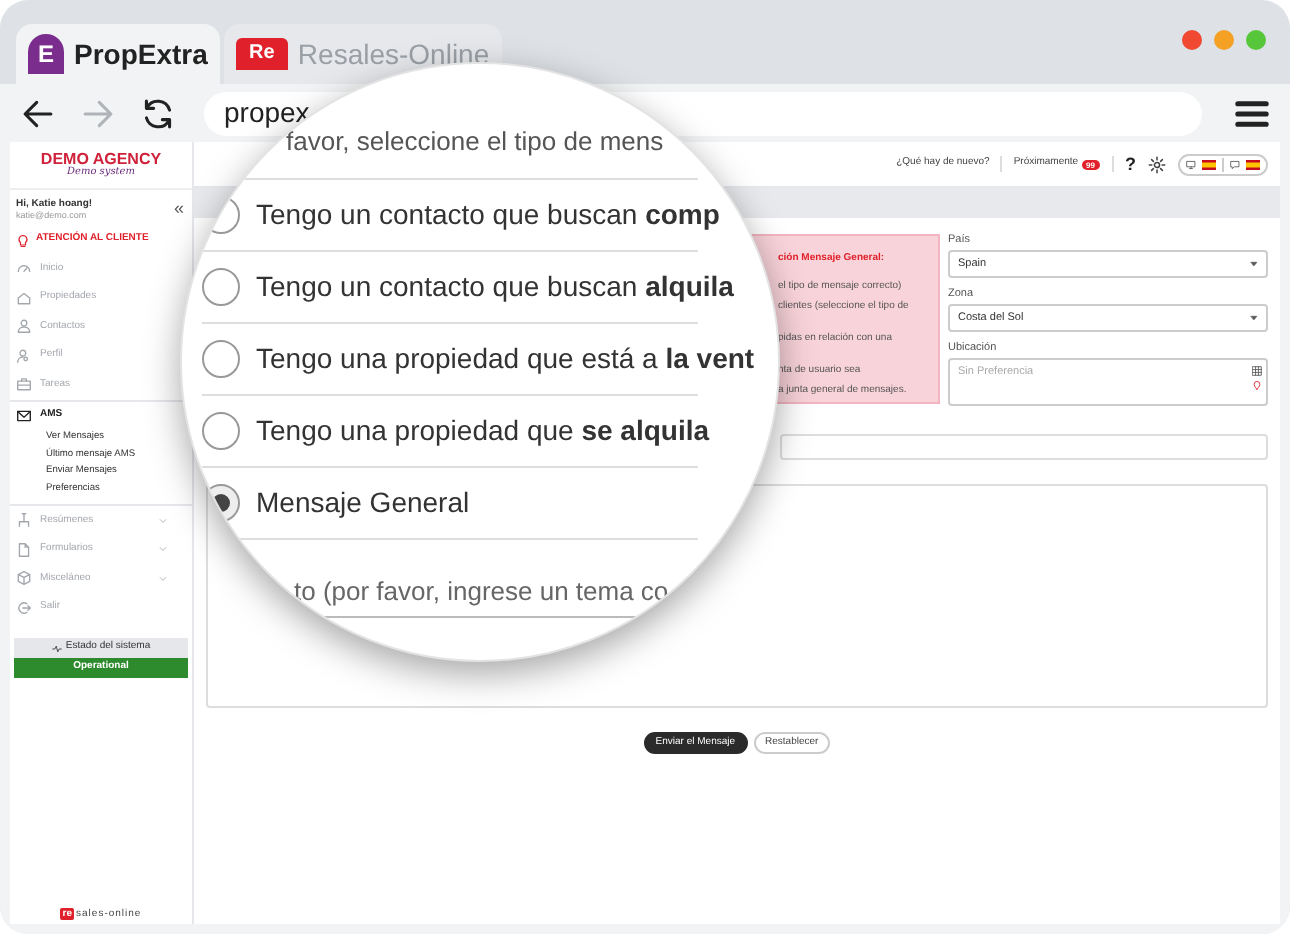  Describe the element at coordinates (56, 648) in the screenshot. I see `pulse-icon` at that location.